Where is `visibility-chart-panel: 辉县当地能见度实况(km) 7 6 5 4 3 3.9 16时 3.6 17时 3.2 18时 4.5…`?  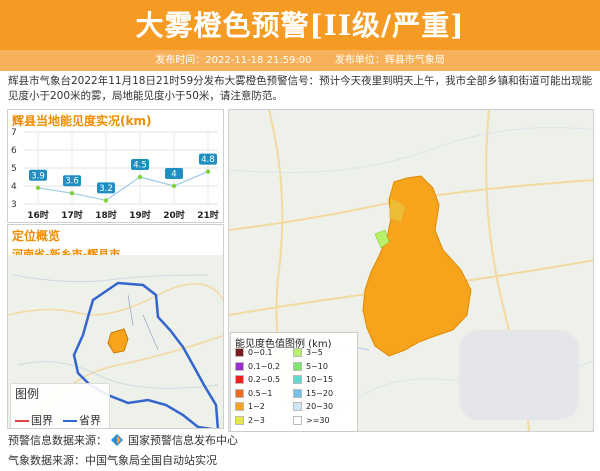
visibility-chart-panel: 辉县当地能见度实况(km) 7 6 5 4 3 3.9 16时 3.6 17时 3.2 18时 4.5… is located at coordinates (115, 166).